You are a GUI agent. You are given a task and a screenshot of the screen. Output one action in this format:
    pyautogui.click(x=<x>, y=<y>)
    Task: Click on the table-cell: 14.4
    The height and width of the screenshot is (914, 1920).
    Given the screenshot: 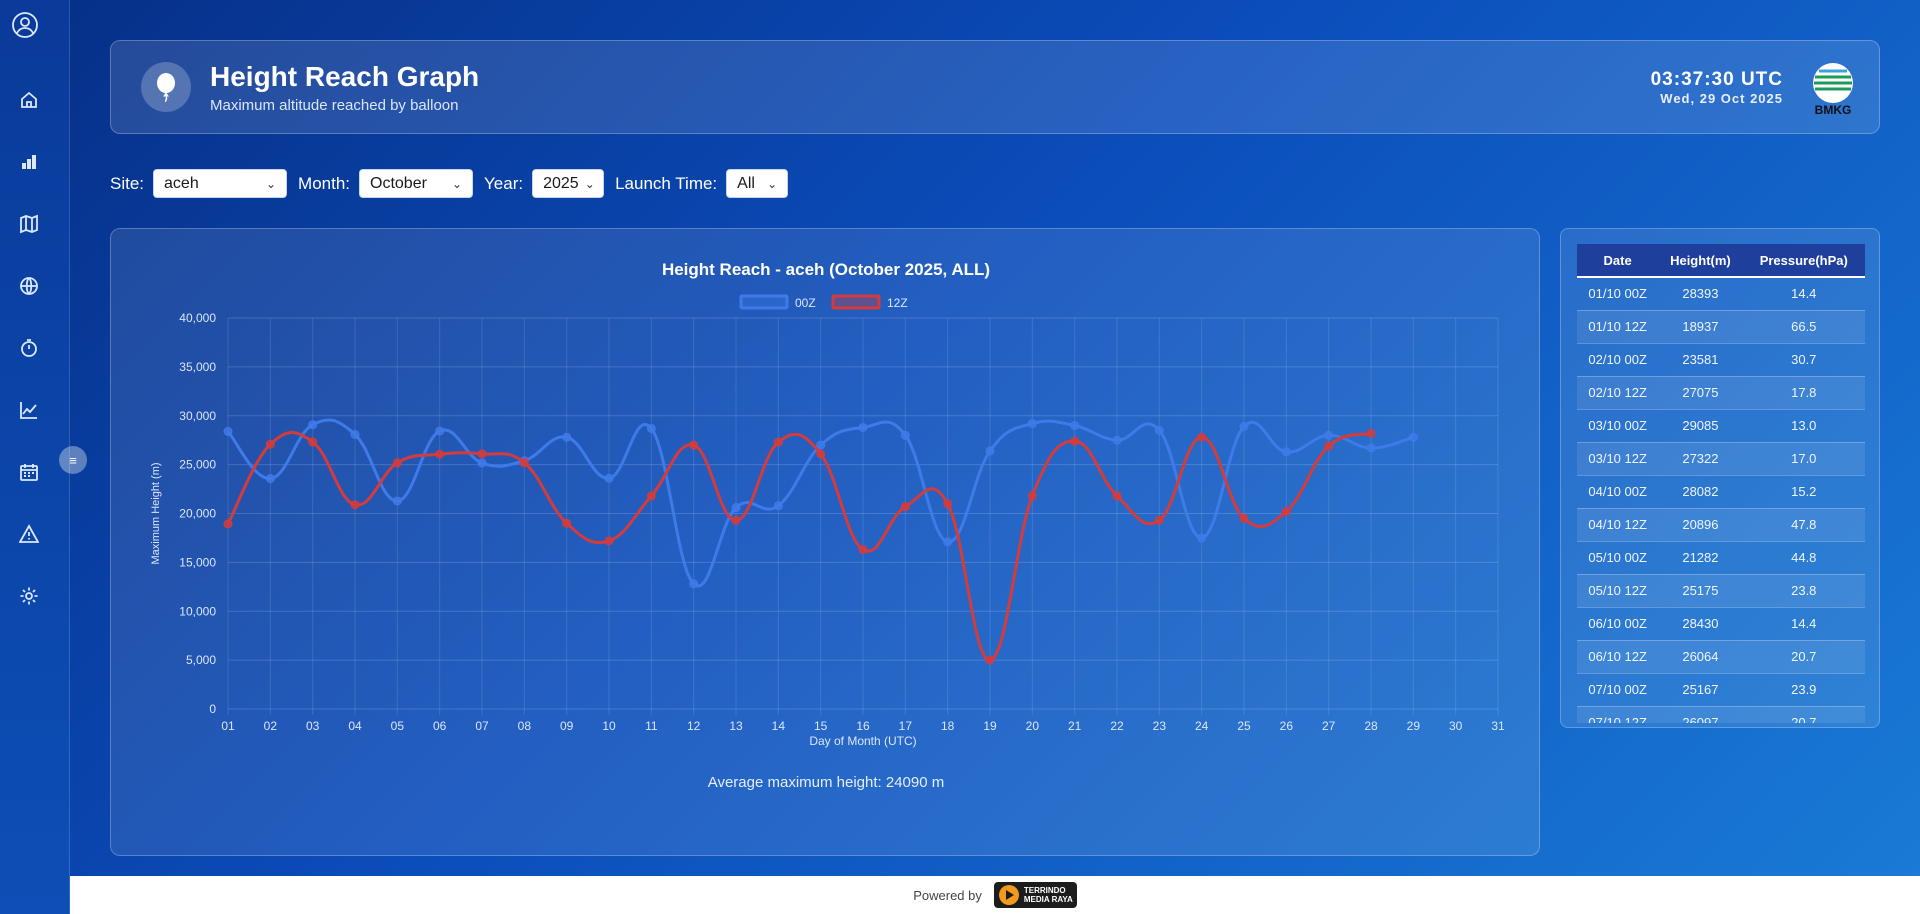 What is the action you would take?
    pyautogui.click(x=1803, y=624)
    